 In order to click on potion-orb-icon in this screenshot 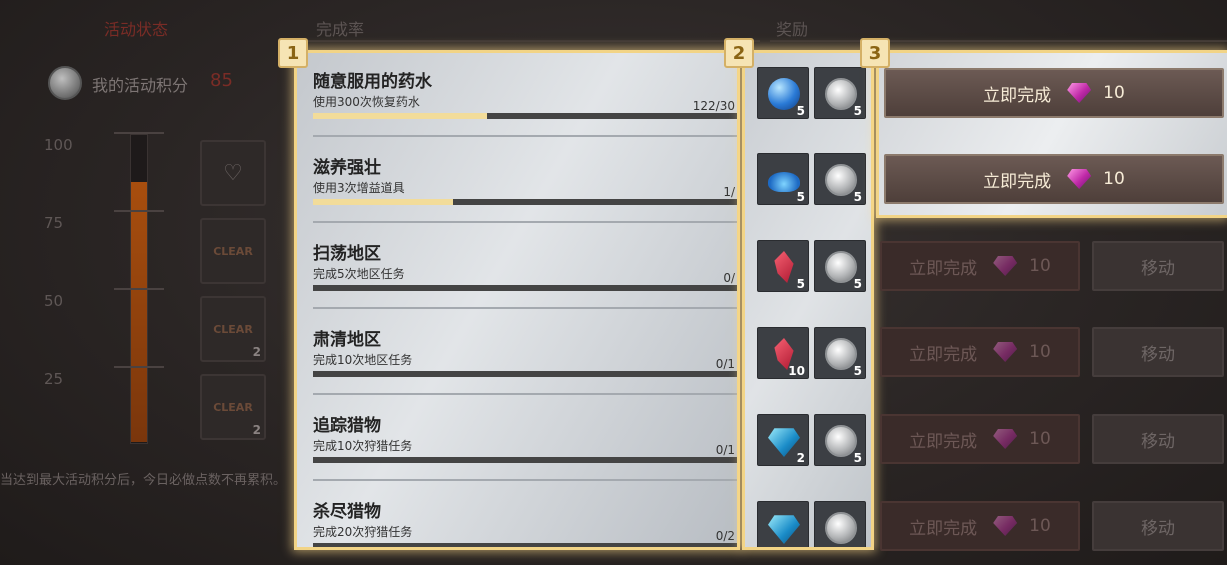, I will do `click(784, 94)`.